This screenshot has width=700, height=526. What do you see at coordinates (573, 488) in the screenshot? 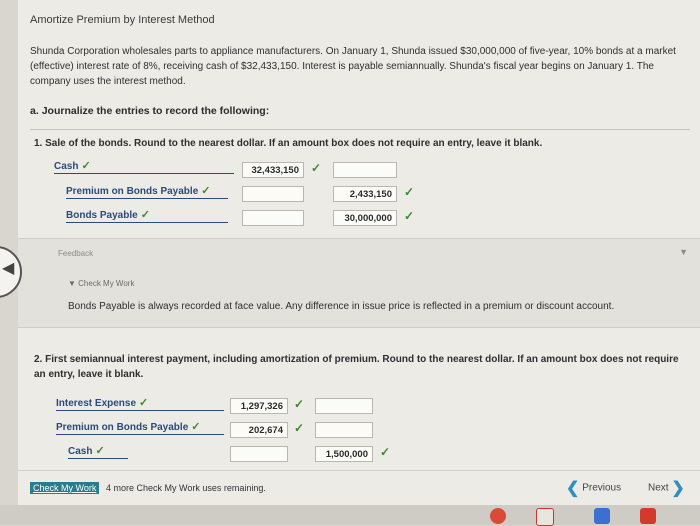
I see `chevron-left-icon: ❮` at bounding box center [573, 488].